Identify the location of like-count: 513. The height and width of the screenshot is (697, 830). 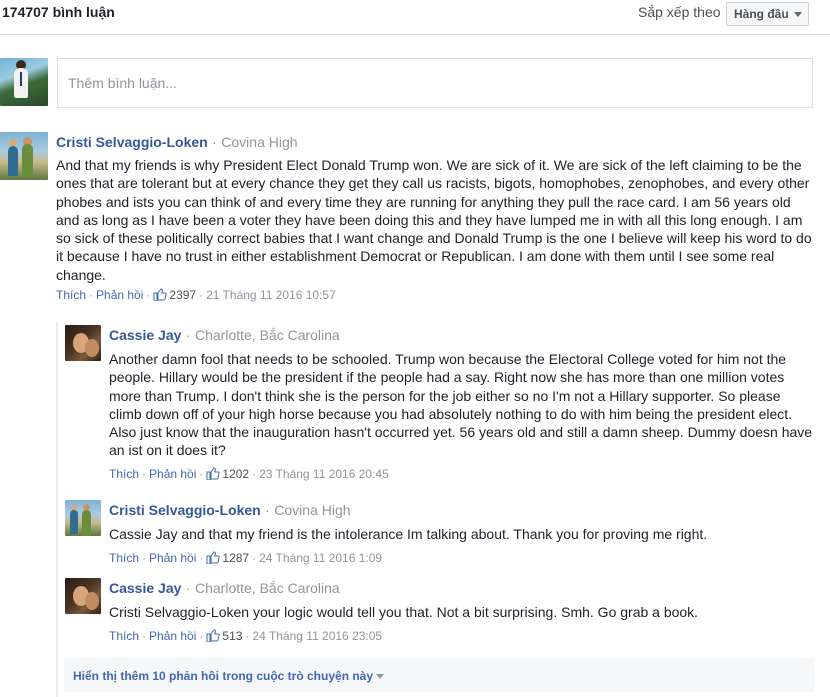
(232, 636).